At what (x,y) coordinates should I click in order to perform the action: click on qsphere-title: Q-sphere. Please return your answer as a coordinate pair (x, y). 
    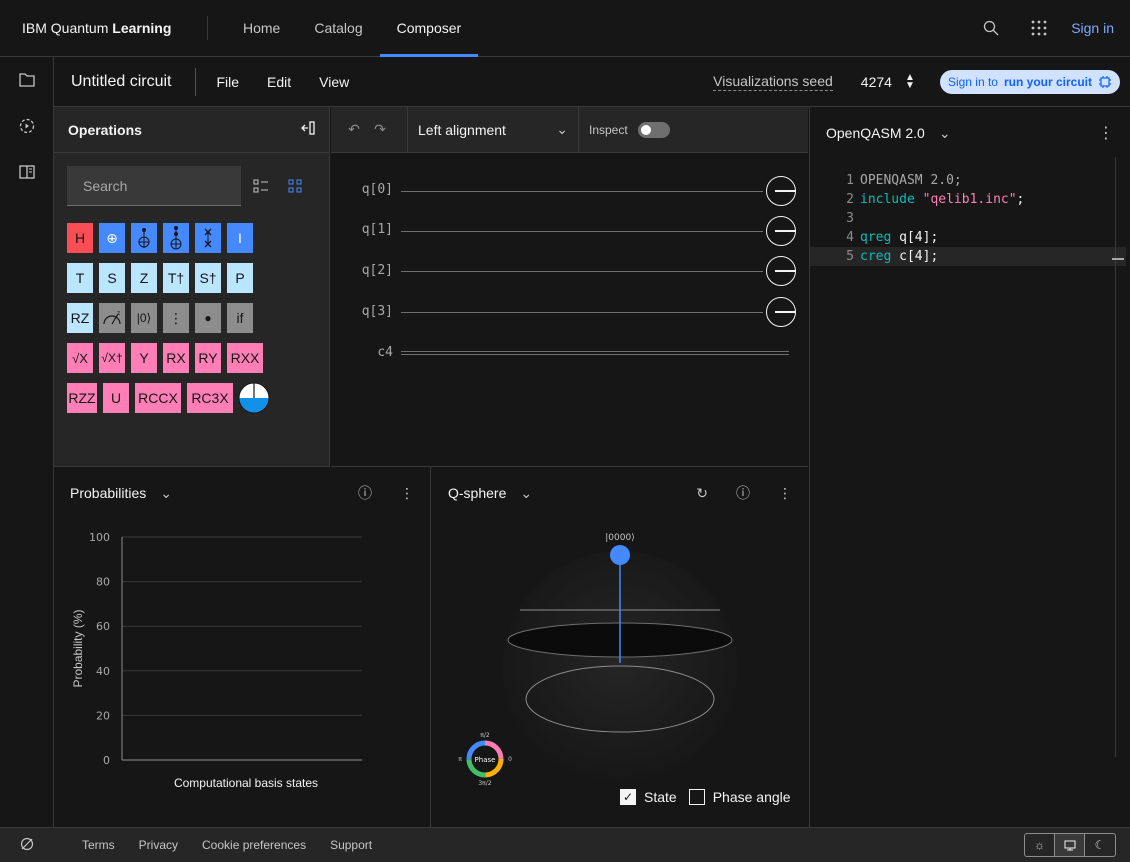
    Looking at the image, I should click on (477, 493).